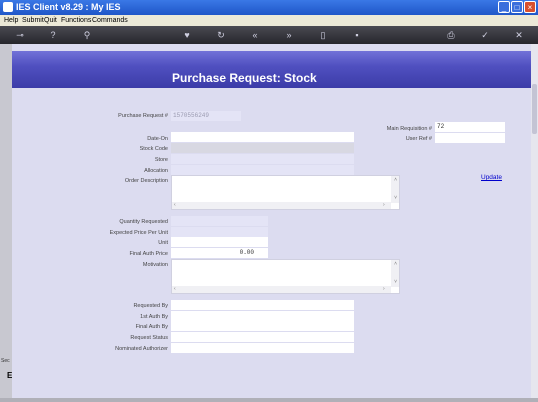 The height and width of the screenshot is (402, 538). Describe the element at coordinates (5, 361) in the screenshot. I see `side-label: Sec` at that location.